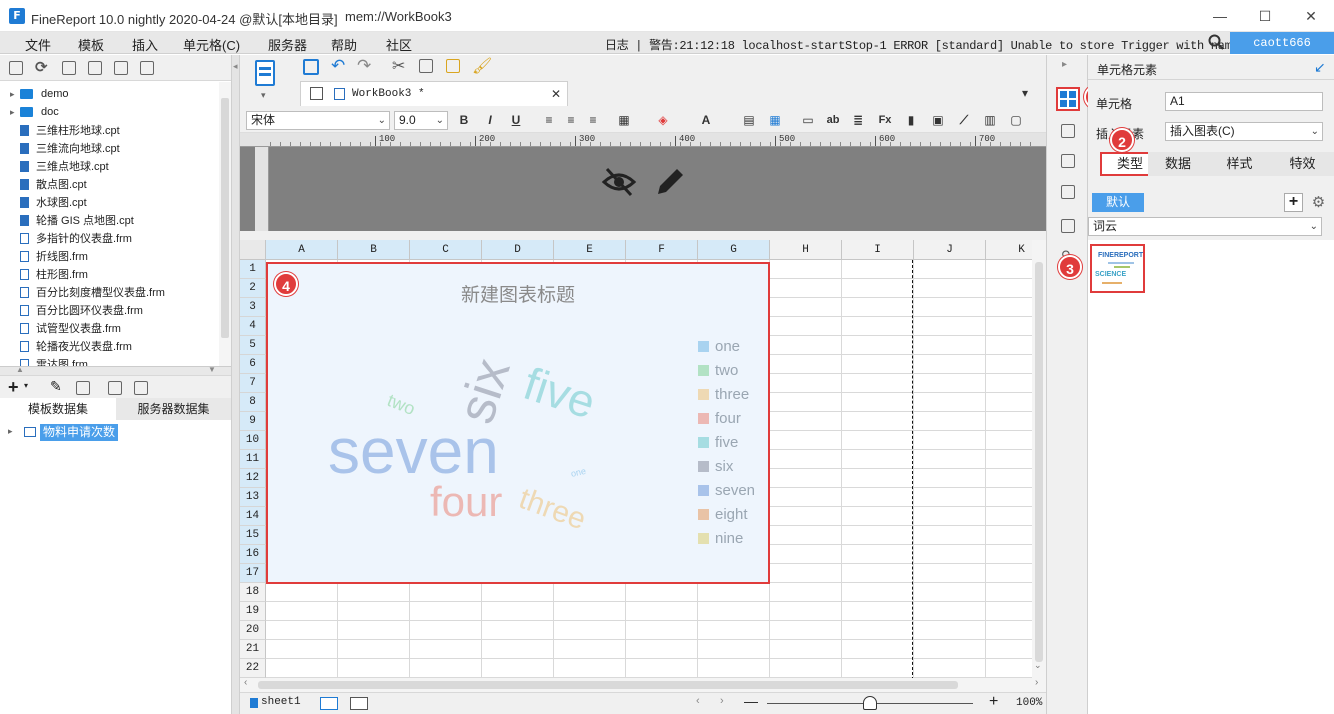  I want to click on splitter-bar, so click(643, 235).